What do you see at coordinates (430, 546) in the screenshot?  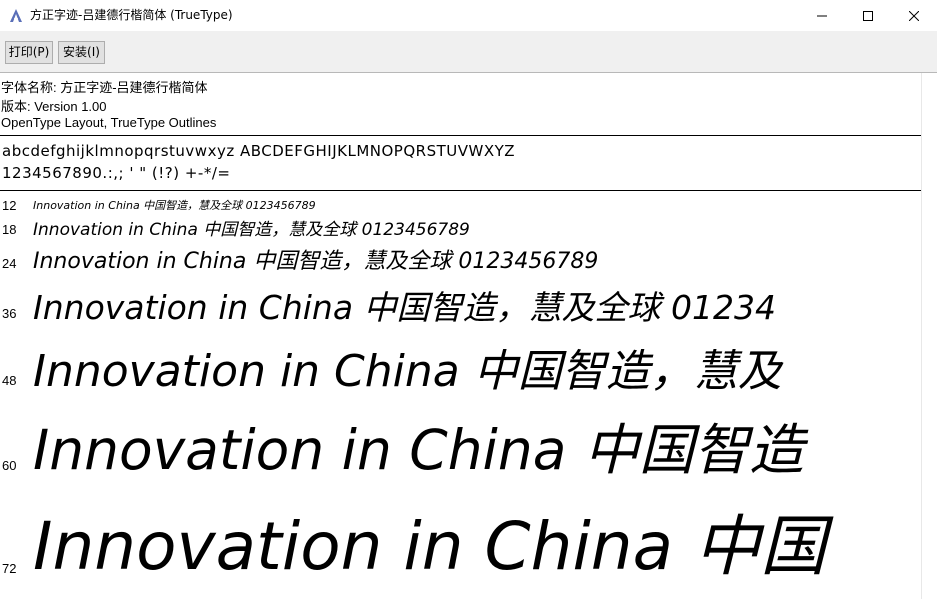 I see `sample-text-72: Innovation in China 中国` at bounding box center [430, 546].